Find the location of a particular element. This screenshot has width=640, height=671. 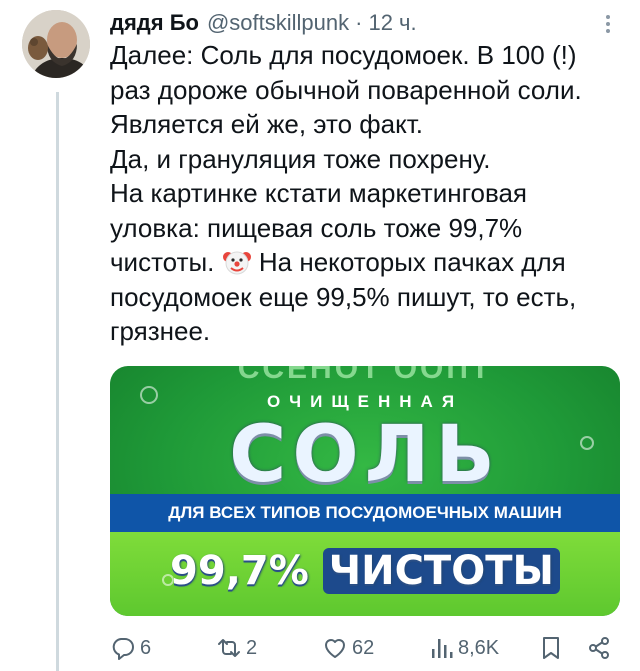

display-name: дядя Бо is located at coordinates (154, 23).